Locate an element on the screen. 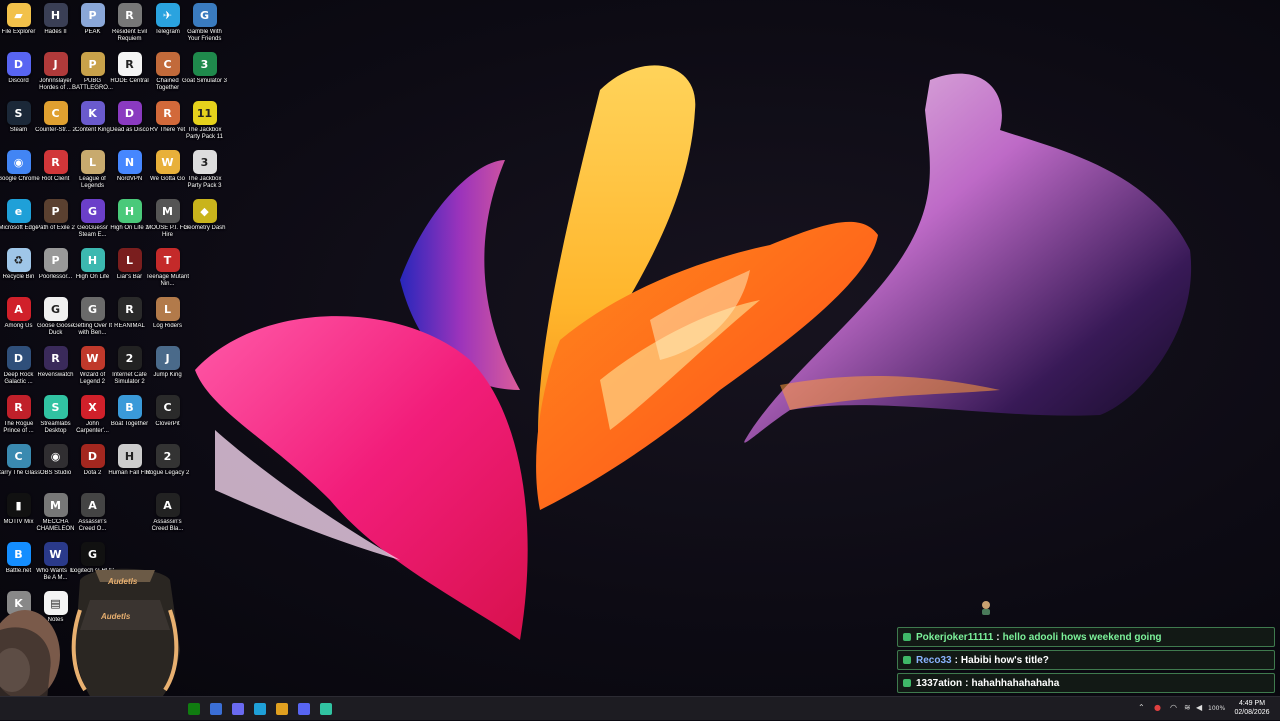  chat-message-text: Habibi how's title? is located at coordinates (1004, 660).